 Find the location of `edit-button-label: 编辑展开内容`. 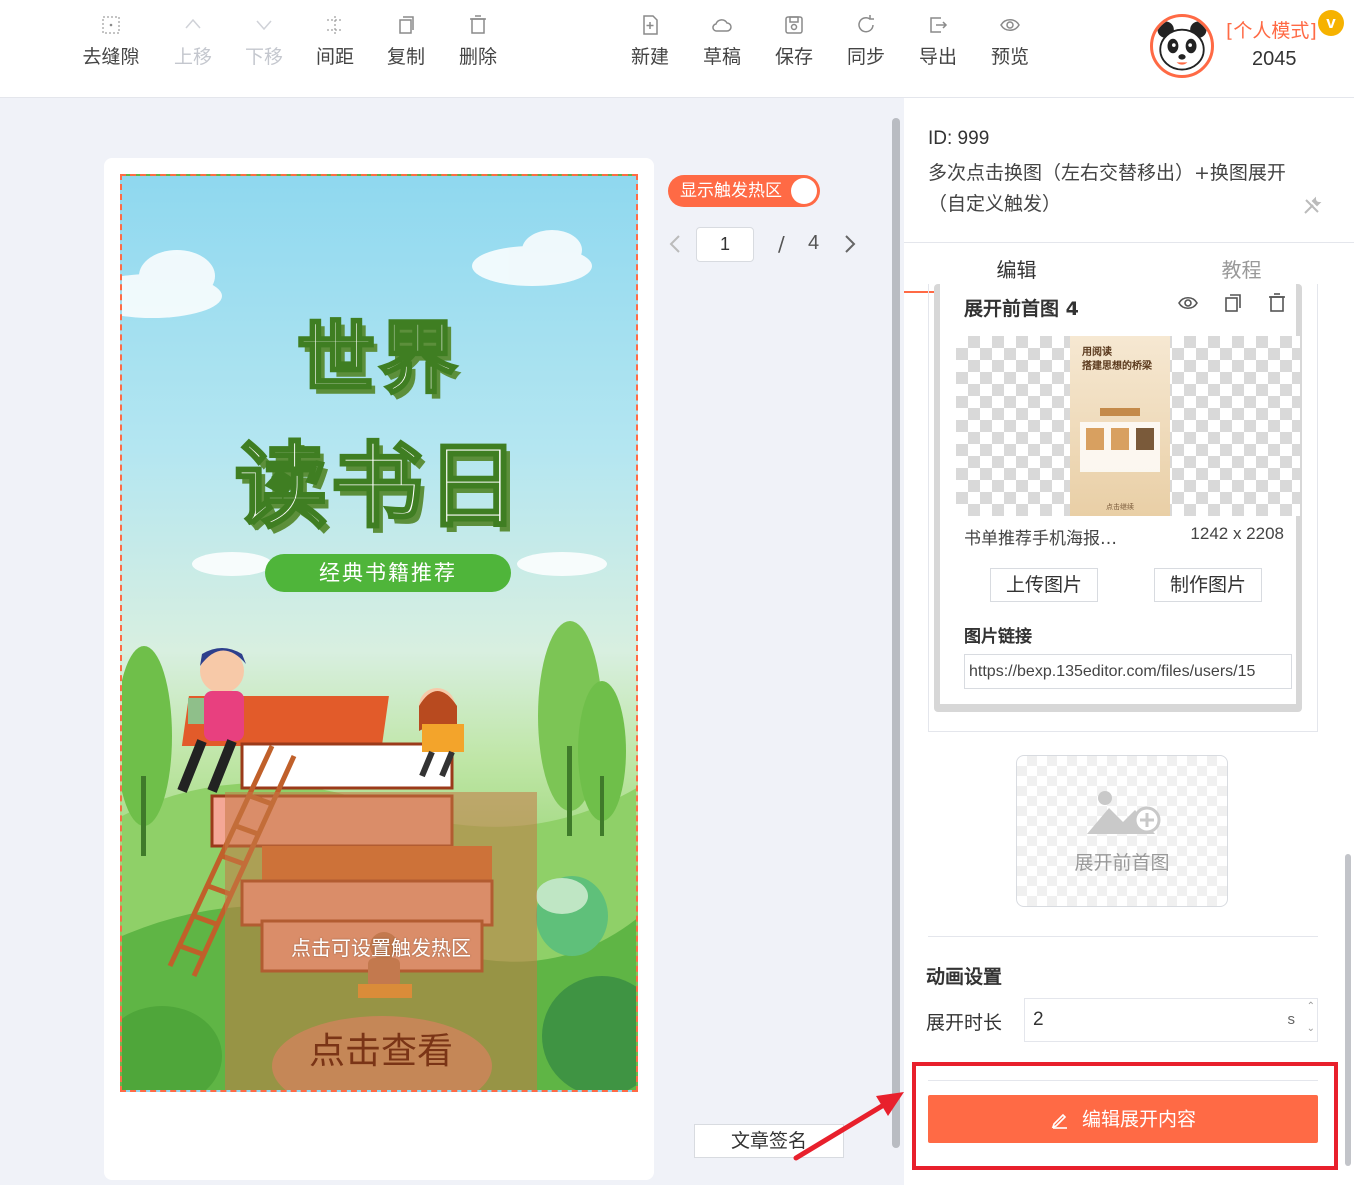

edit-button-label: 编辑展开内容 is located at coordinates (1139, 1119).